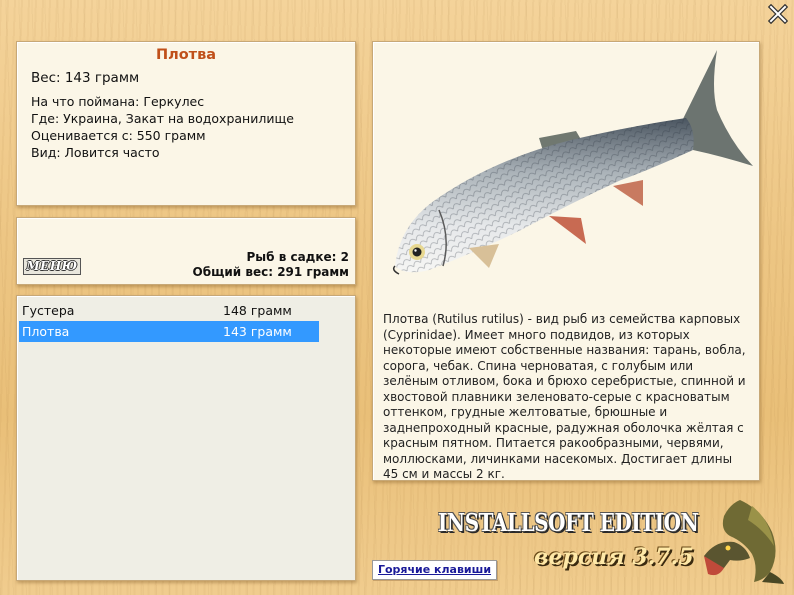  What do you see at coordinates (95, 152) in the screenshot?
I see `fish-kind: Вид: Ловится часто` at bounding box center [95, 152].